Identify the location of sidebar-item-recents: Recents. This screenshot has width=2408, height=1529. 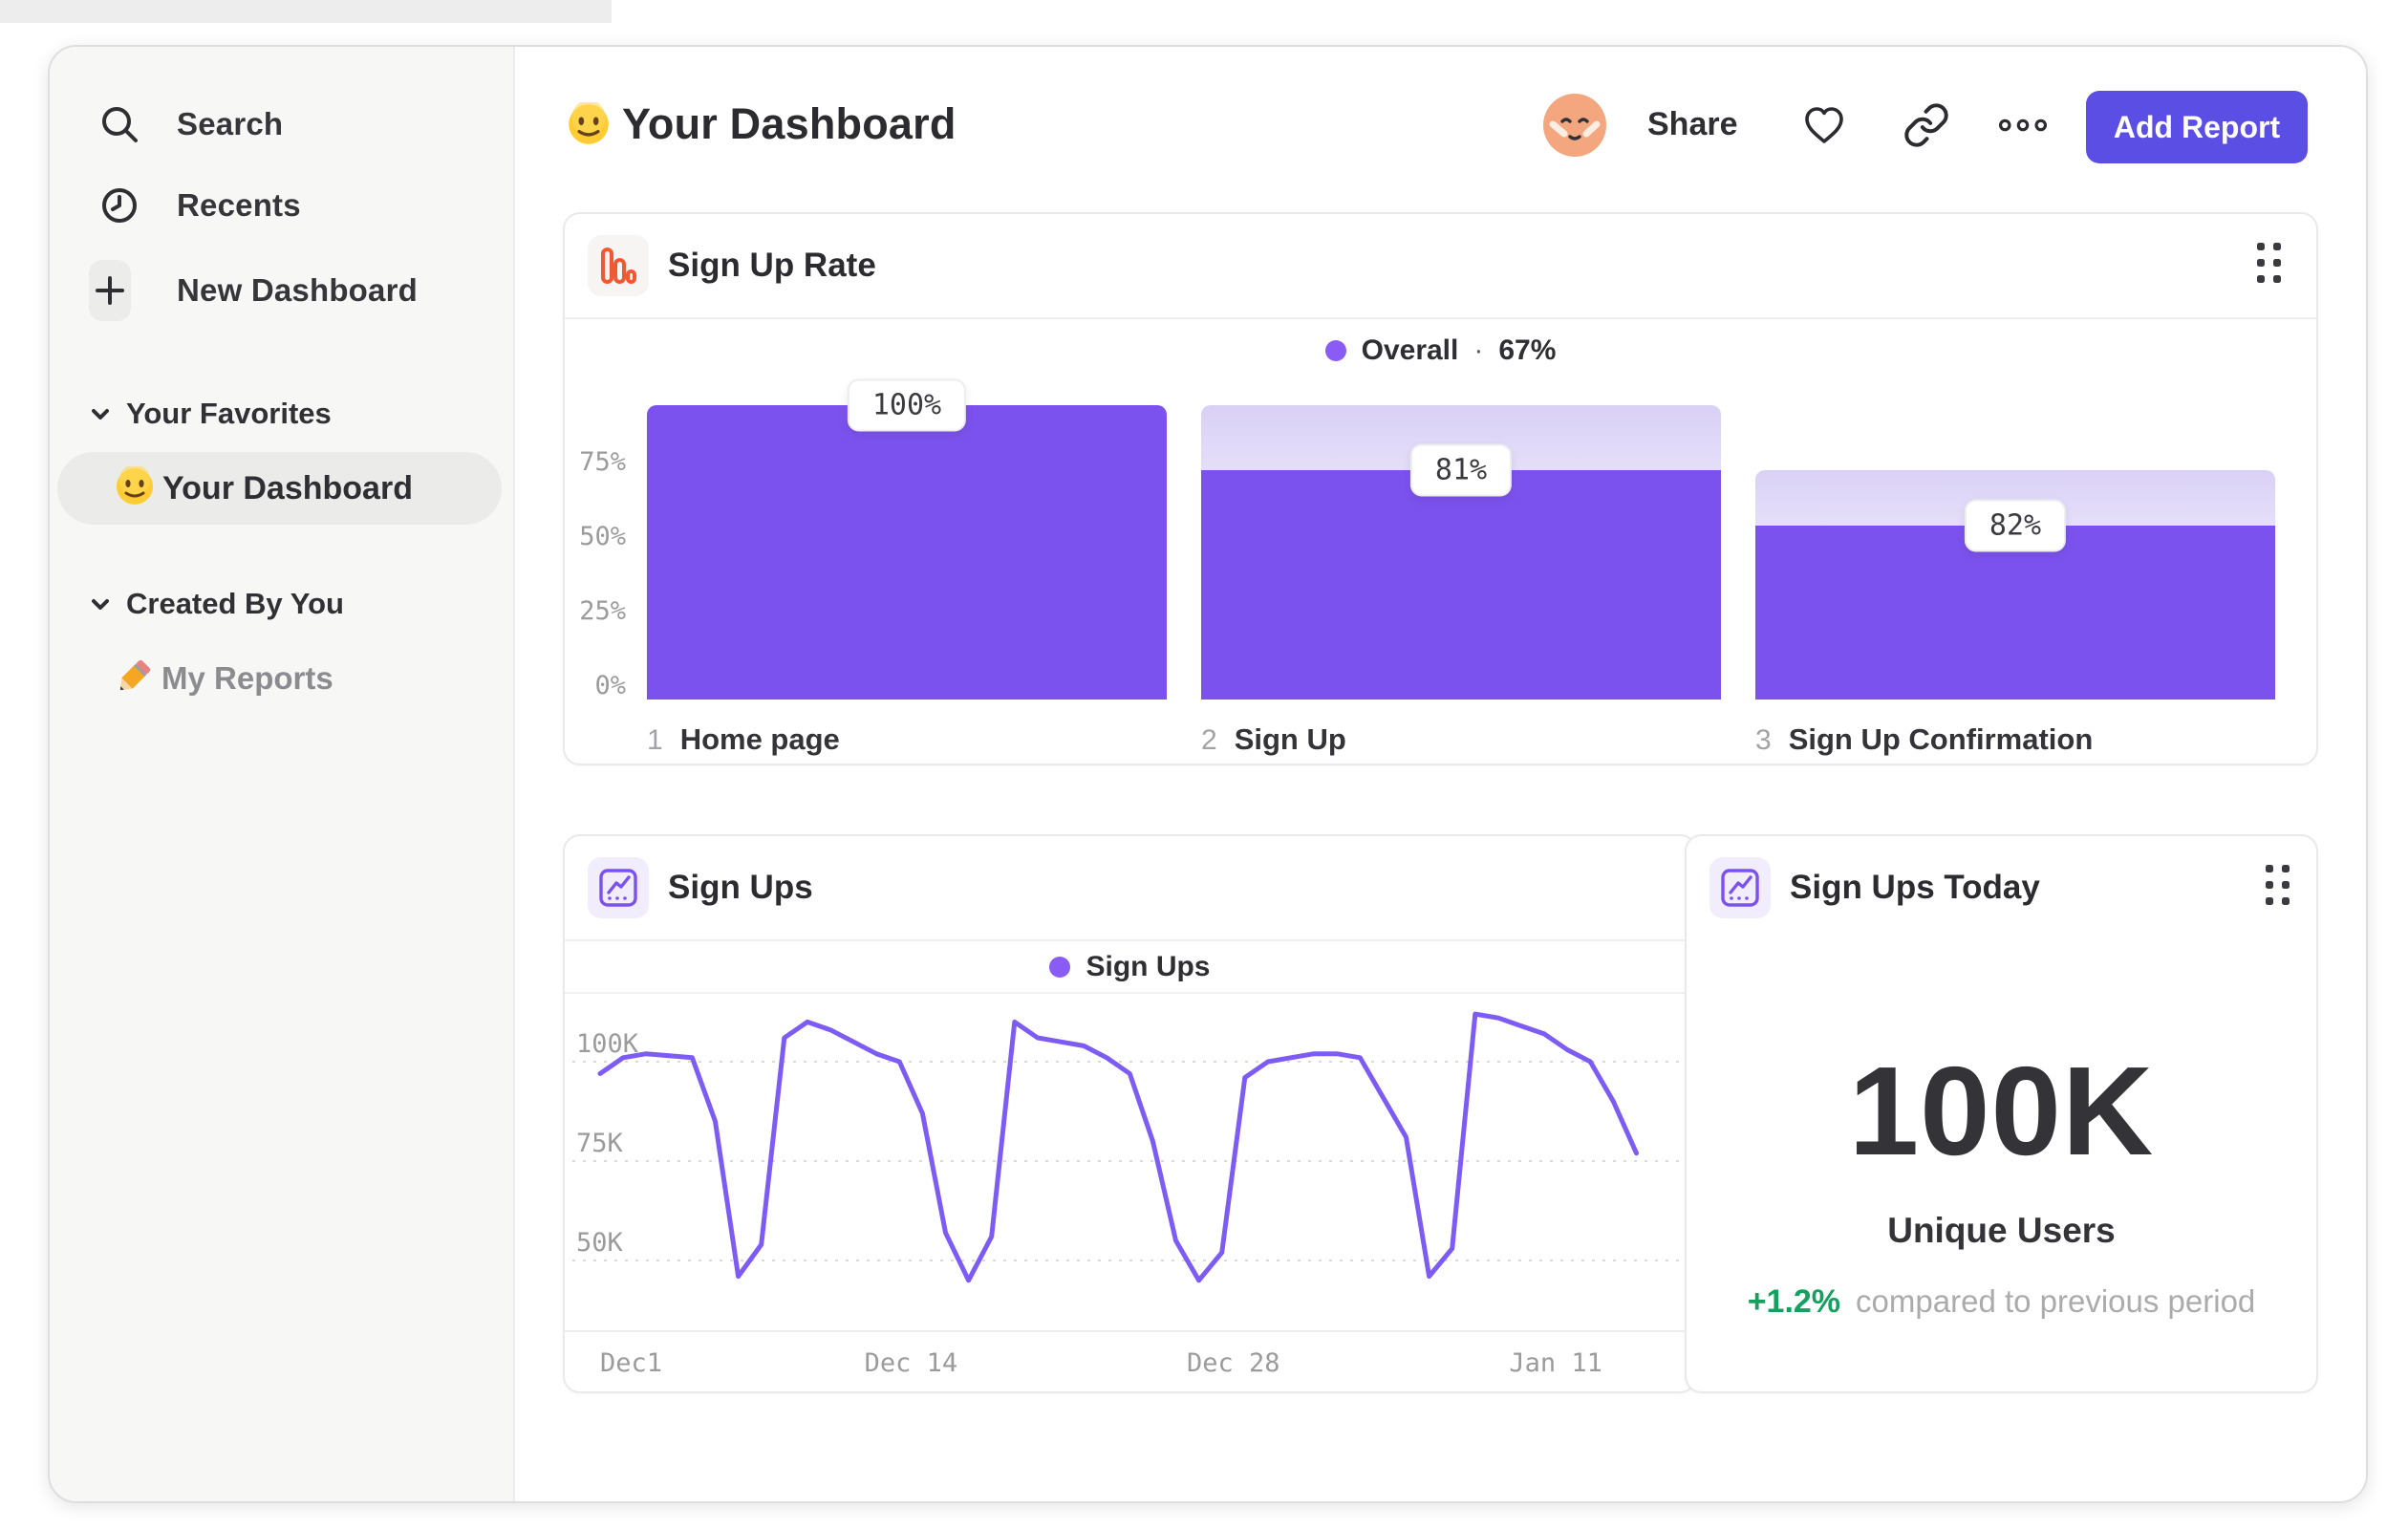
(282, 205).